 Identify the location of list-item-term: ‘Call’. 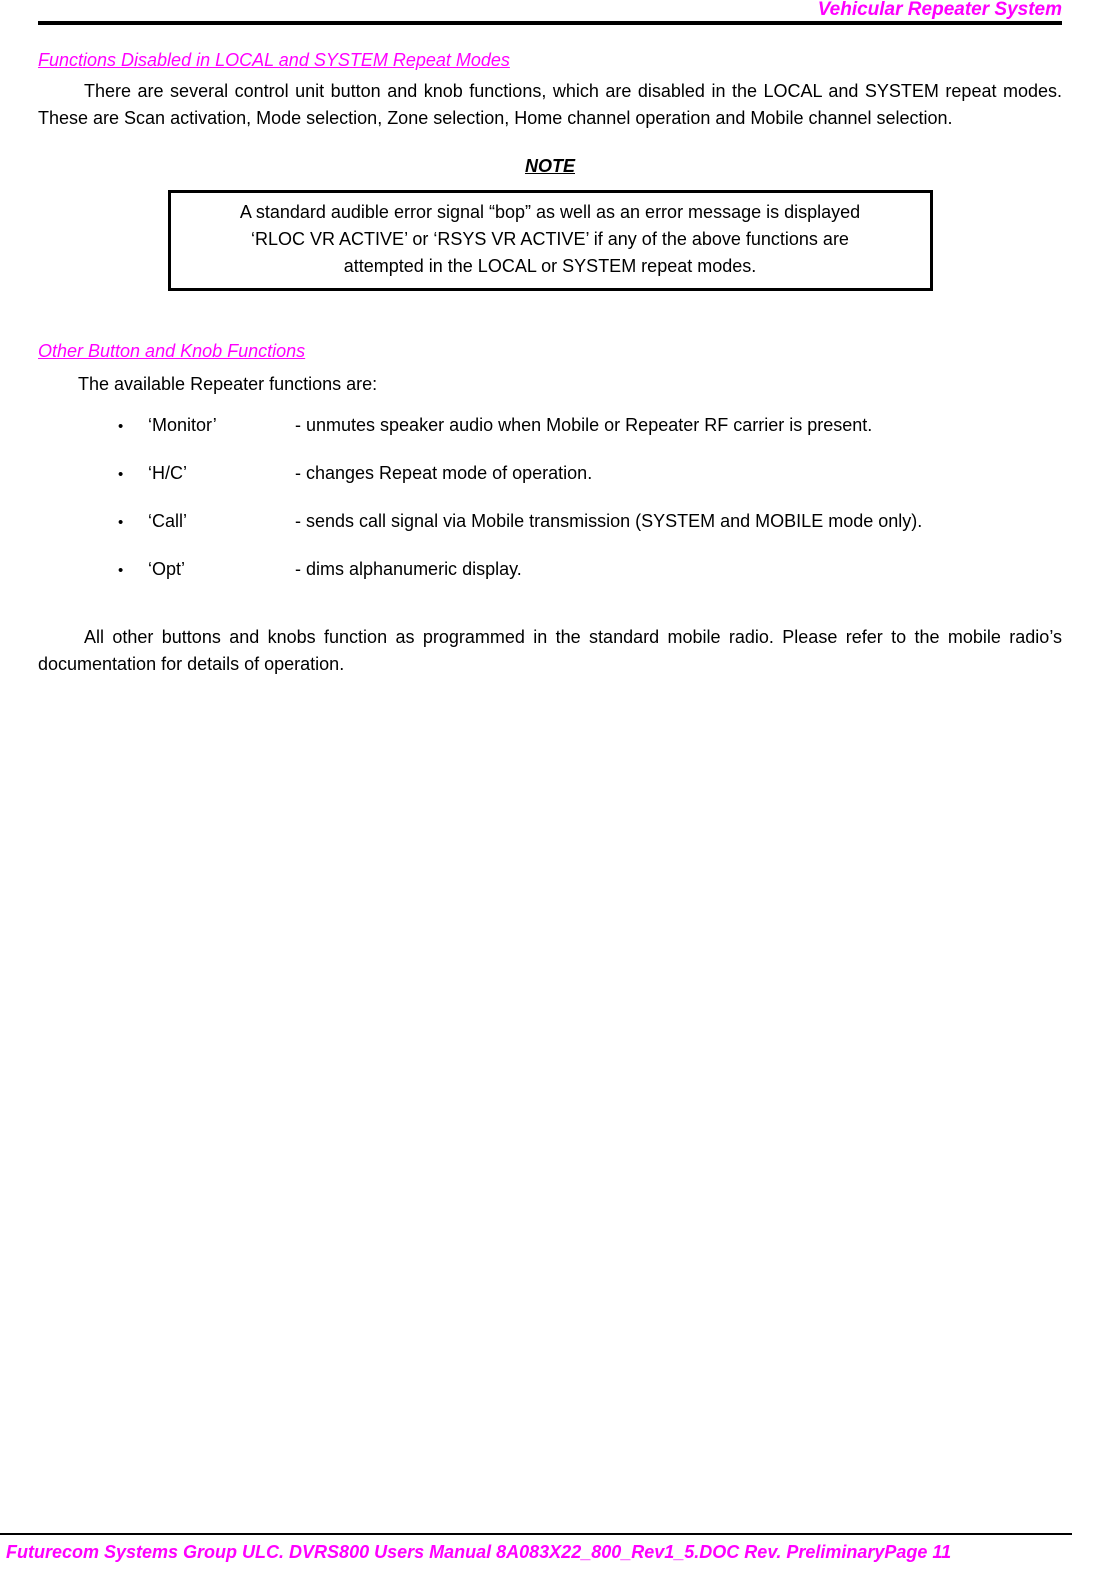
(168, 521).